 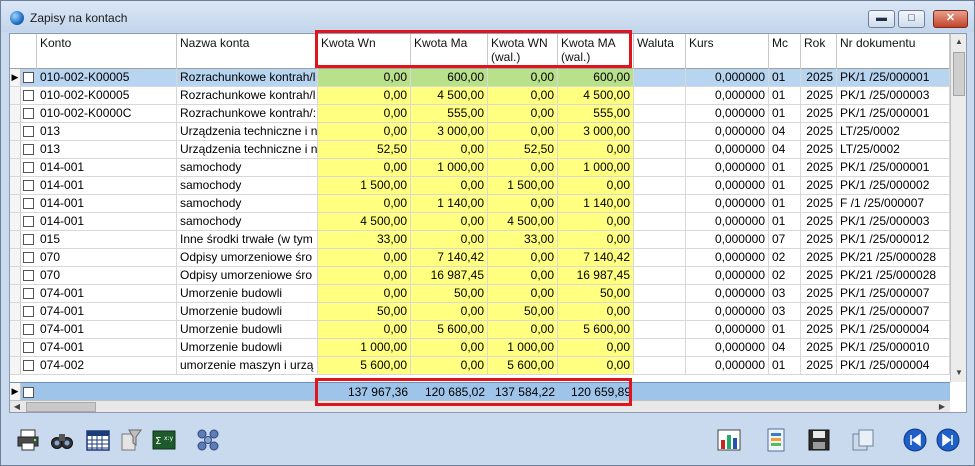 What do you see at coordinates (893, 185) in the screenshot?
I see `cell-nr-dokumentu: PK/1 /25/000002` at bounding box center [893, 185].